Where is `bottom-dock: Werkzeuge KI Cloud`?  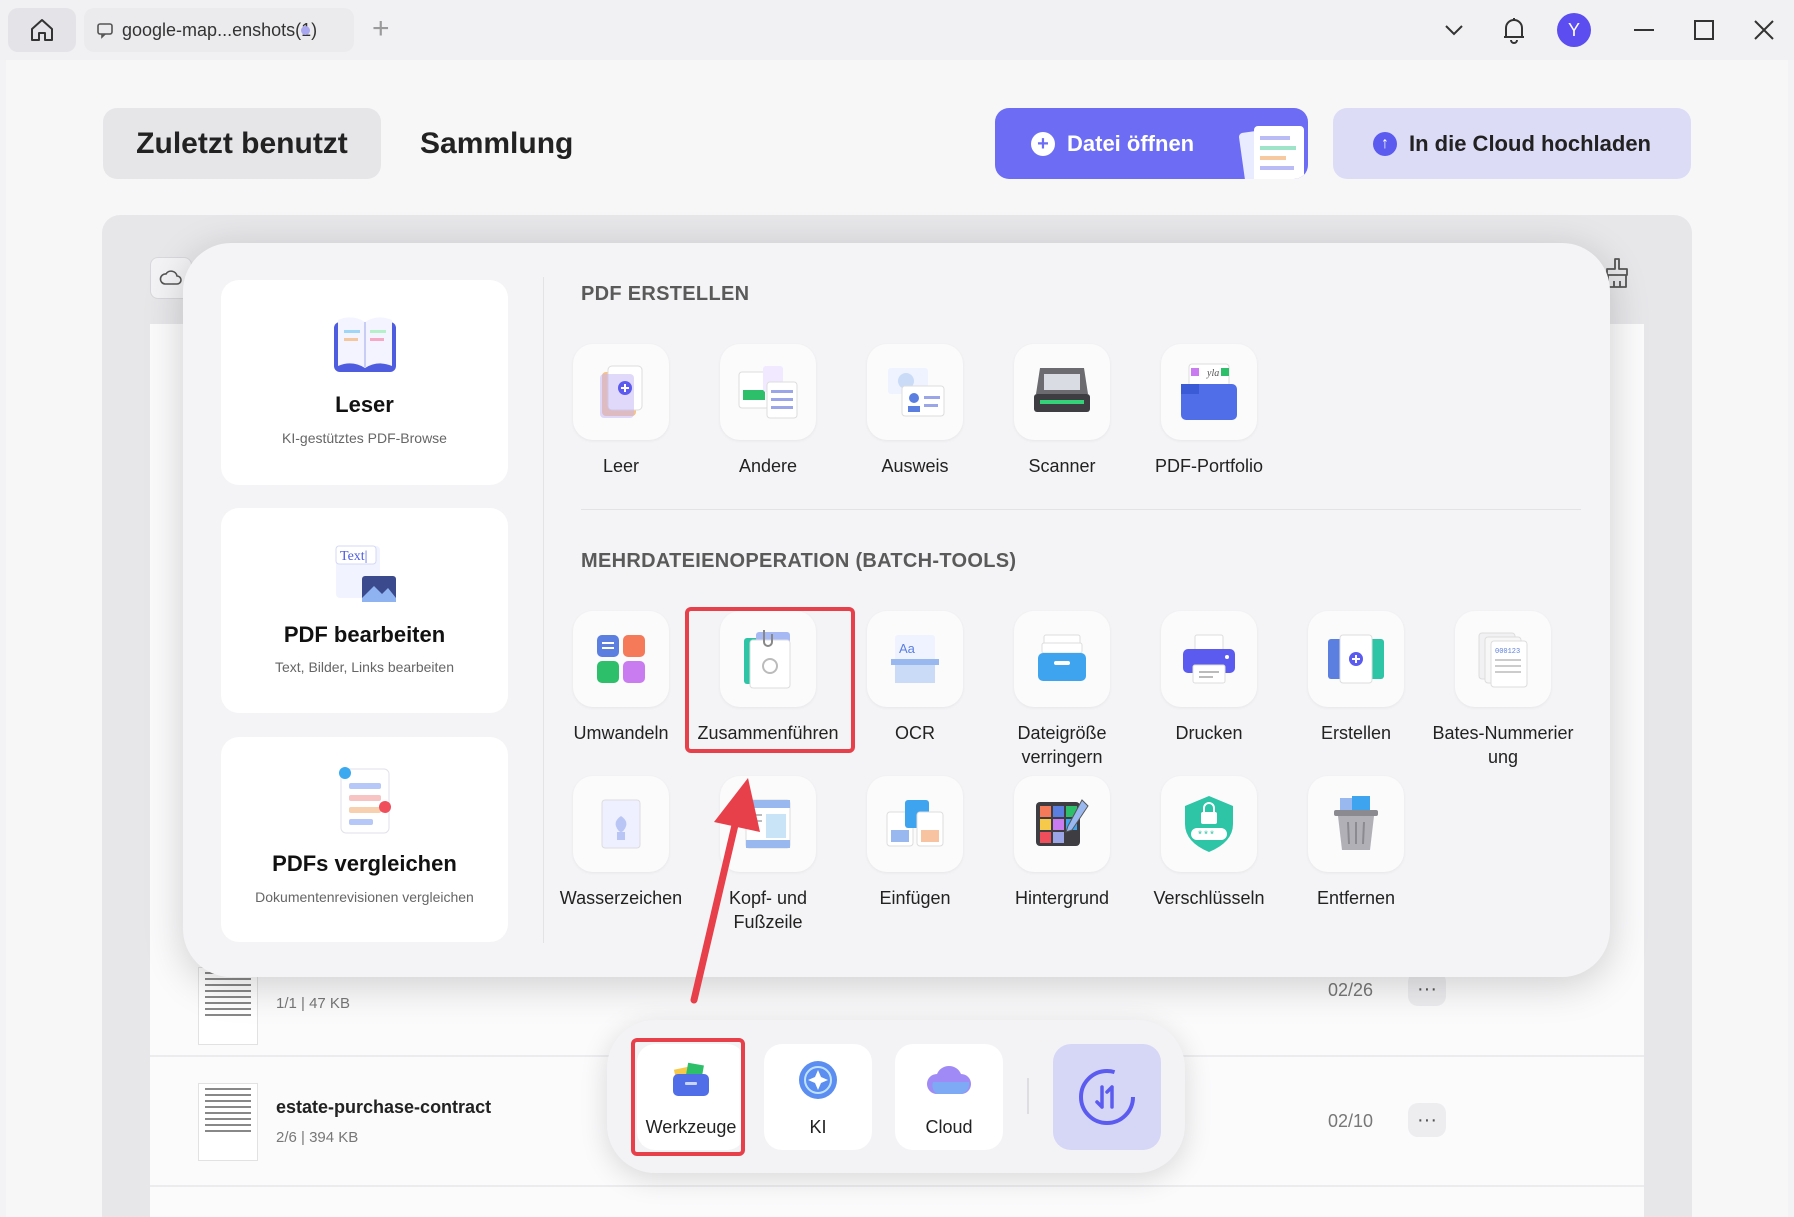 bottom-dock: Werkzeuge KI Cloud is located at coordinates (896, 1096).